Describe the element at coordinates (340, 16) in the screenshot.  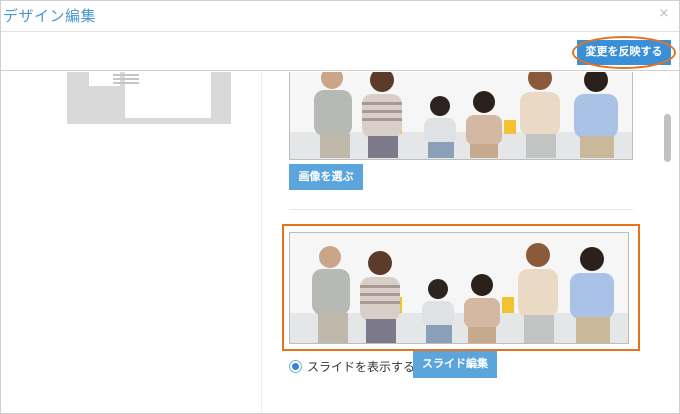
I see `title-bar: デザイン編集 ×` at that location.